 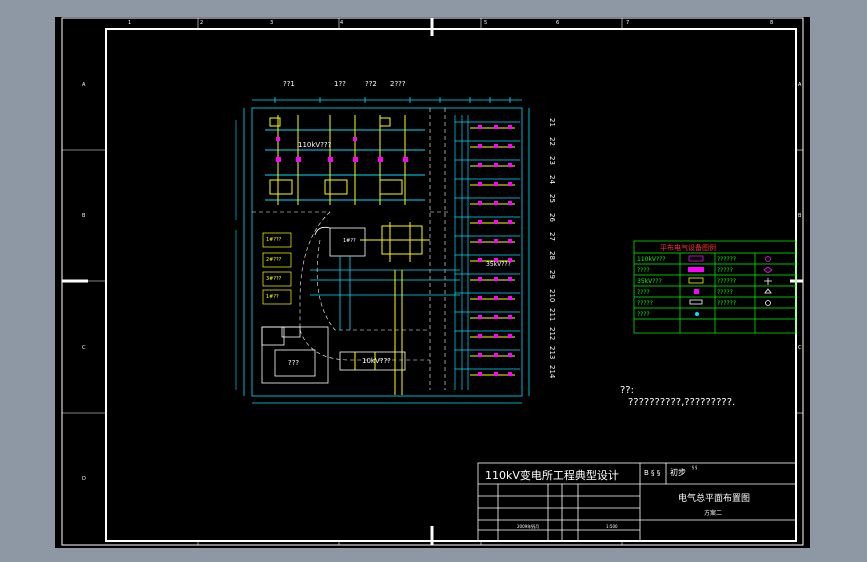 I want to click on border-number: 7, so click(x=628, y=23).